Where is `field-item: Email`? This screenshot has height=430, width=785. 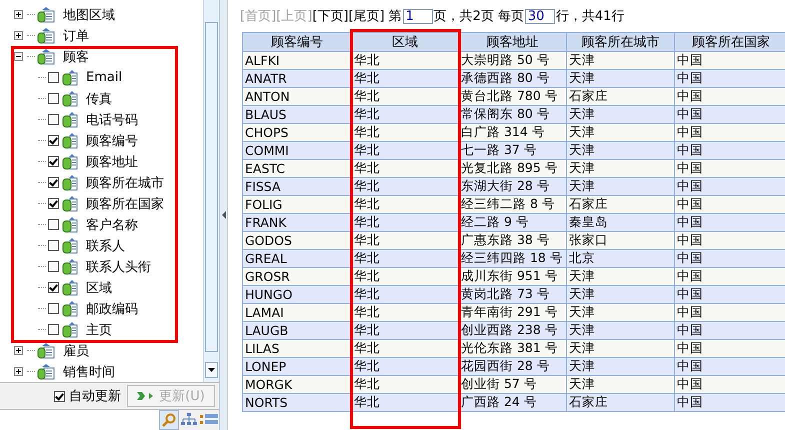
field-item: Email is located at coordinates (104, 77).